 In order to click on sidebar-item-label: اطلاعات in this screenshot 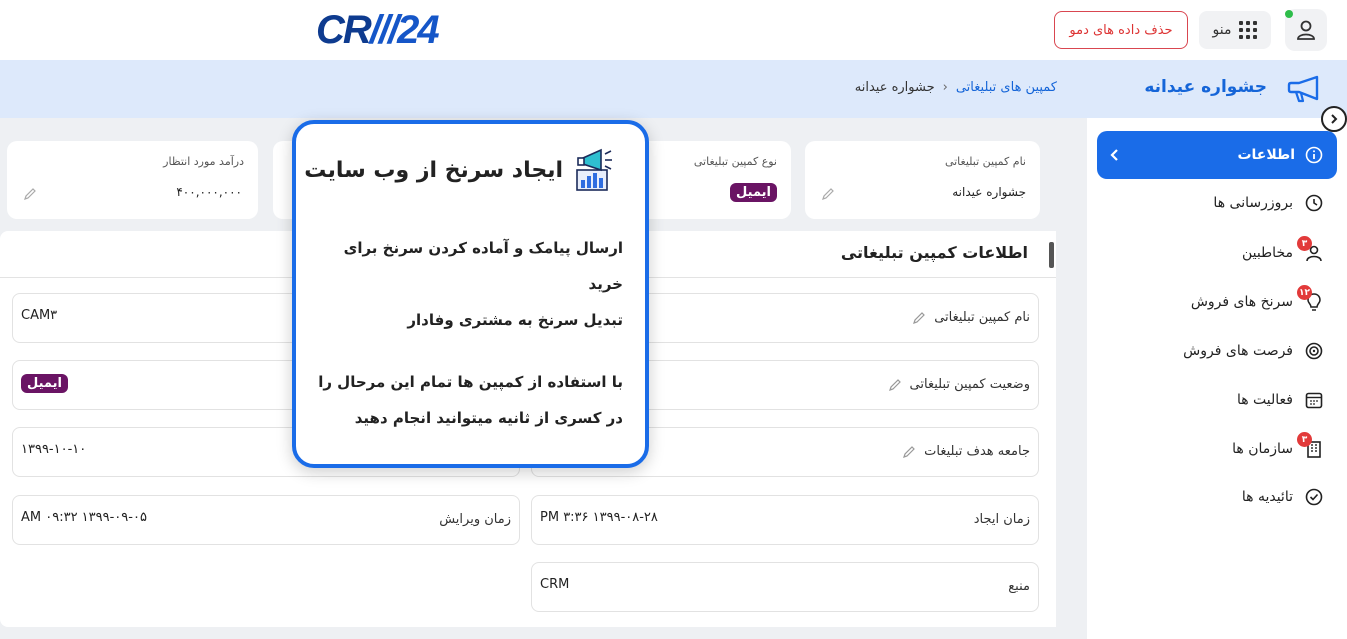, I will do `click(1266, 155)`.